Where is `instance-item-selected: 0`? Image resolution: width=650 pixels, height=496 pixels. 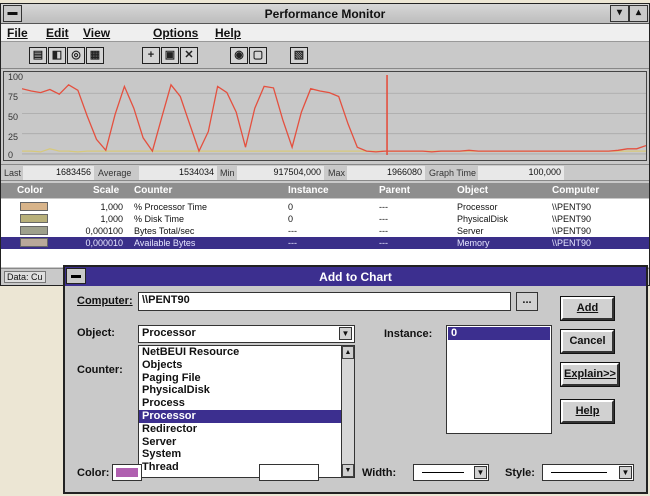 instance-item-selected: 0 is located at coordinates (499, 333).